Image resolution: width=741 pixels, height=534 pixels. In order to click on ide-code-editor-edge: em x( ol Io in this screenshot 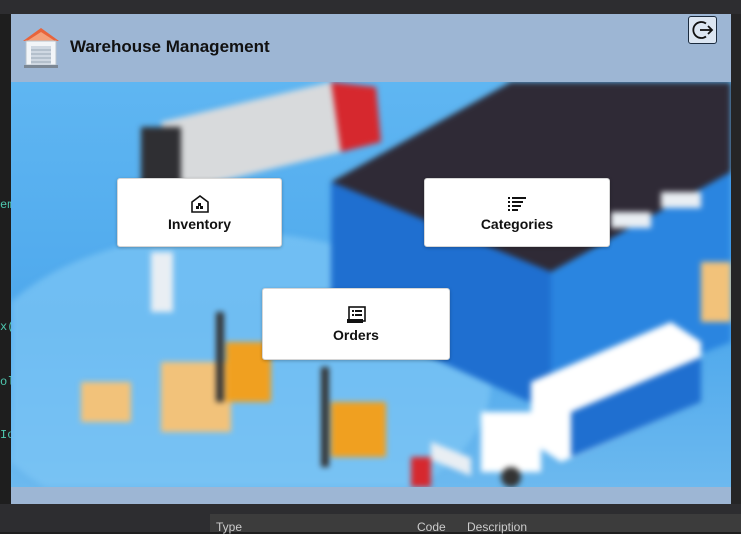, I will do `click(7, 259)`.